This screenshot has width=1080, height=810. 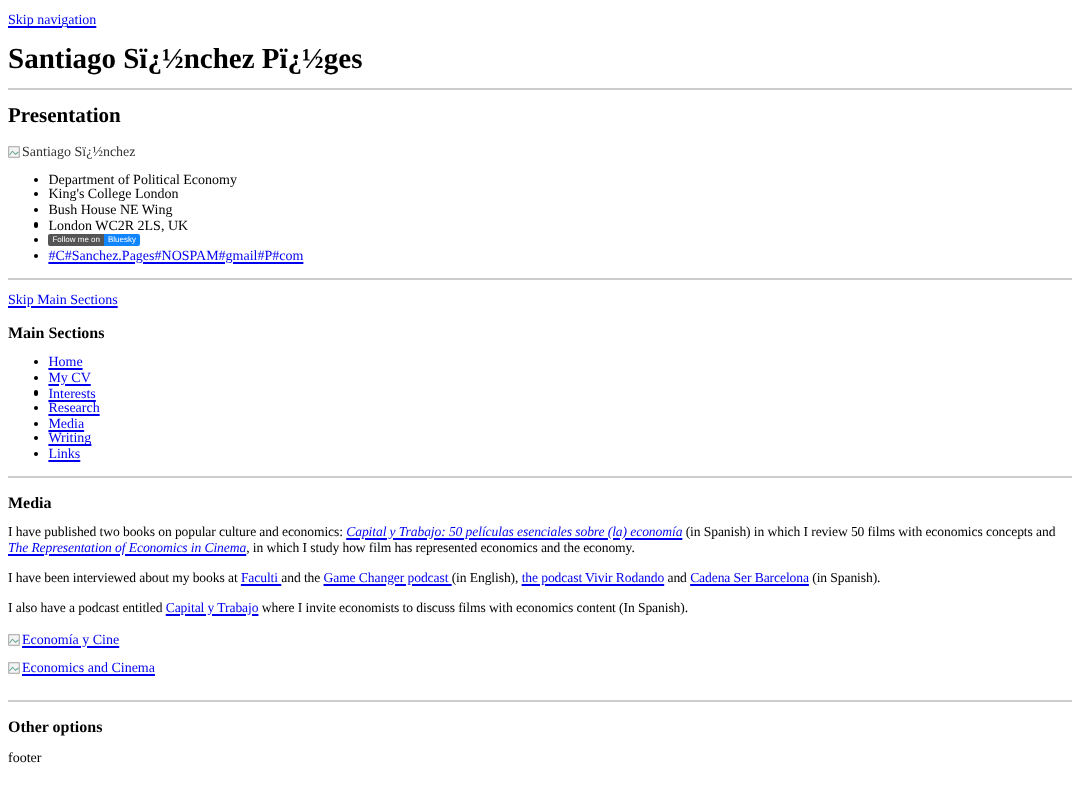 I want to click on section-heading: Main Sections, so click(x=57, y=333).